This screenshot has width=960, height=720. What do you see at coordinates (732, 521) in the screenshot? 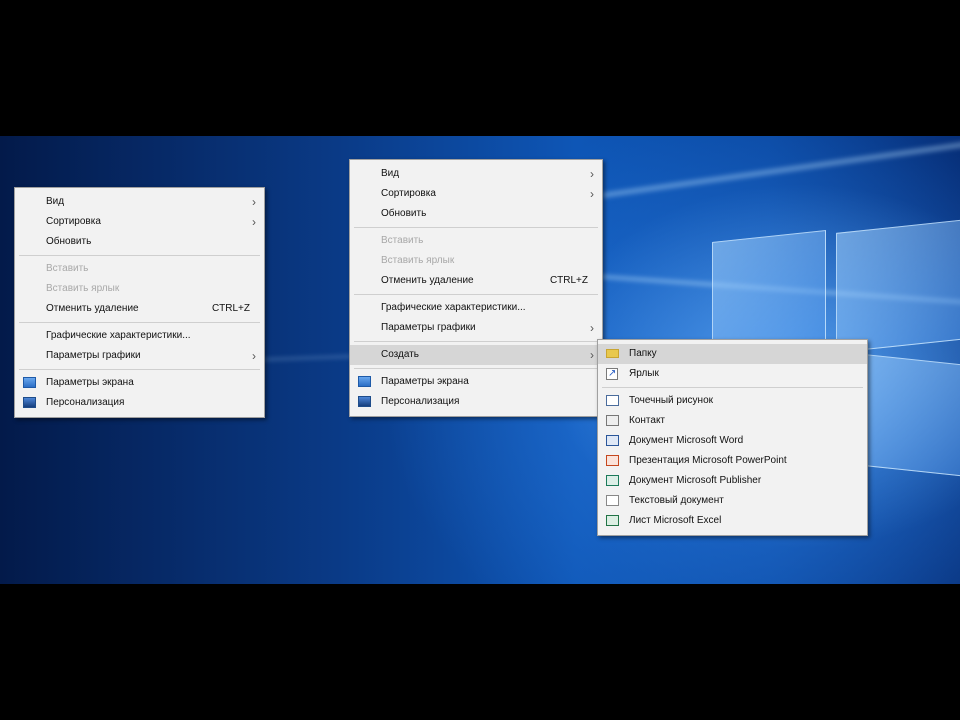
I see `menu-item: Лист Microsoft Excel` at bounding box center [732, 521].